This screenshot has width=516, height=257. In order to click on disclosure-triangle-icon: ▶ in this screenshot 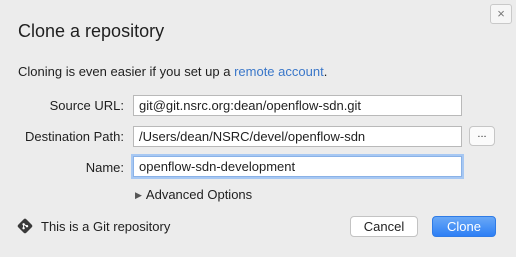, I will do `click(138, 195)`.